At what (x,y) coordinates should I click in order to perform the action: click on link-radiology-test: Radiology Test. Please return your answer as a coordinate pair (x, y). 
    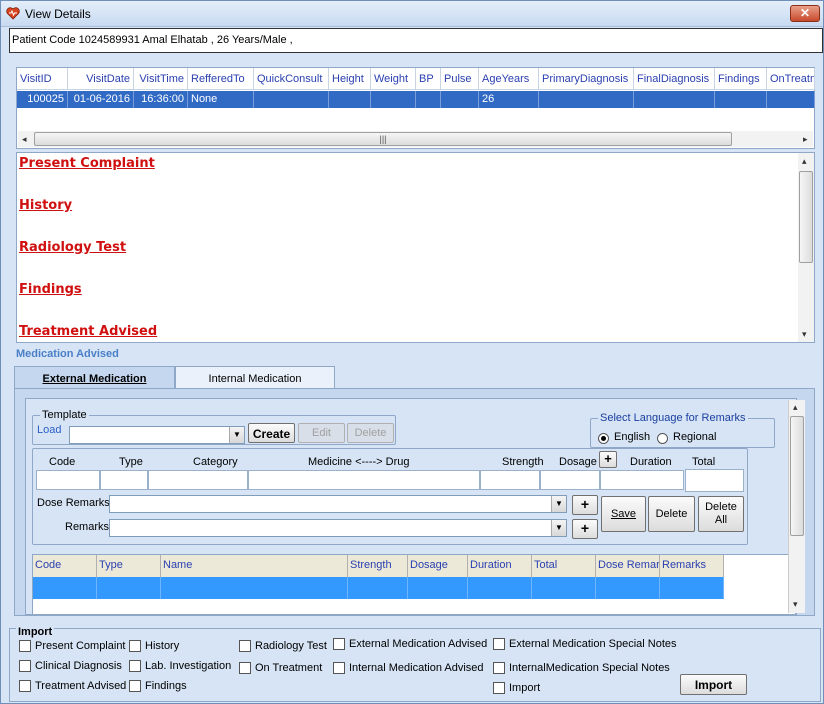
    Looking at the image, I should click on (72, 247).